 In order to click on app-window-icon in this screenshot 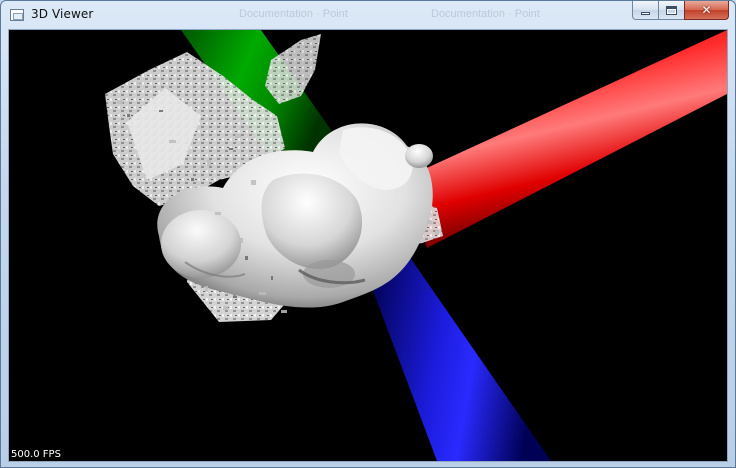, I will do `click(17, 15)`.